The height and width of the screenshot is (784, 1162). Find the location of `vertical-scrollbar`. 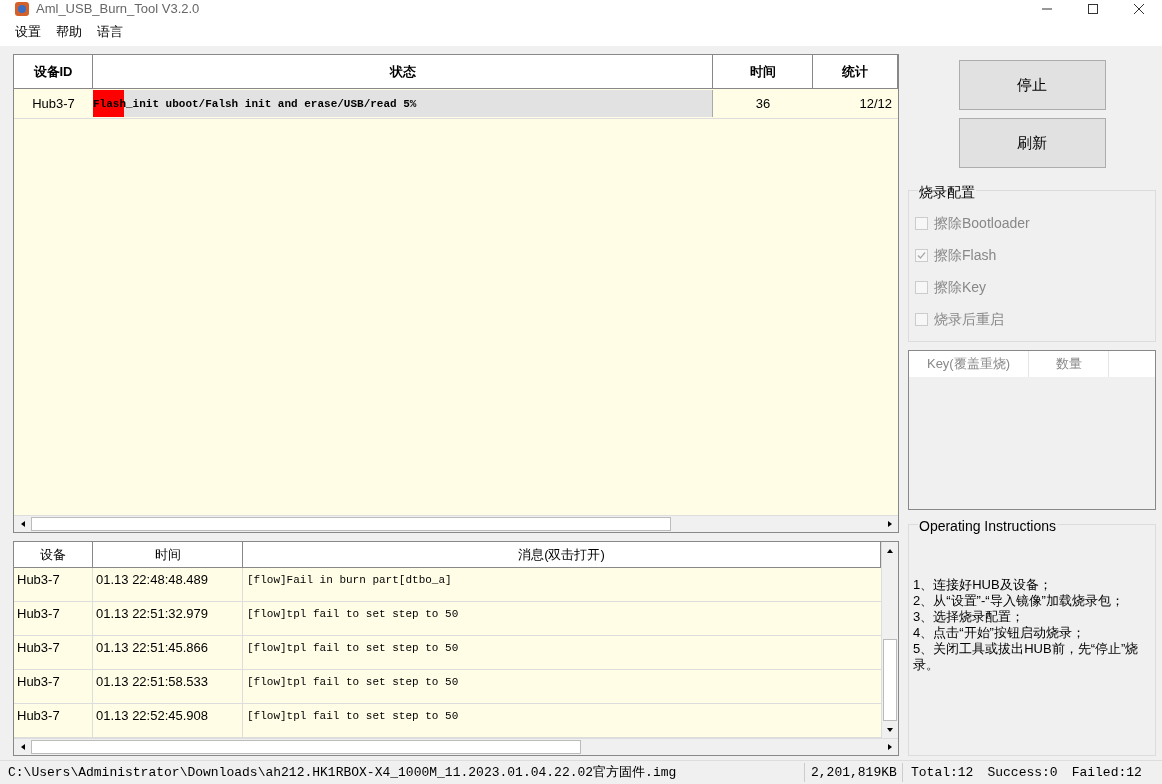

vertical-scrollbar is located at coordinates (889, 640).